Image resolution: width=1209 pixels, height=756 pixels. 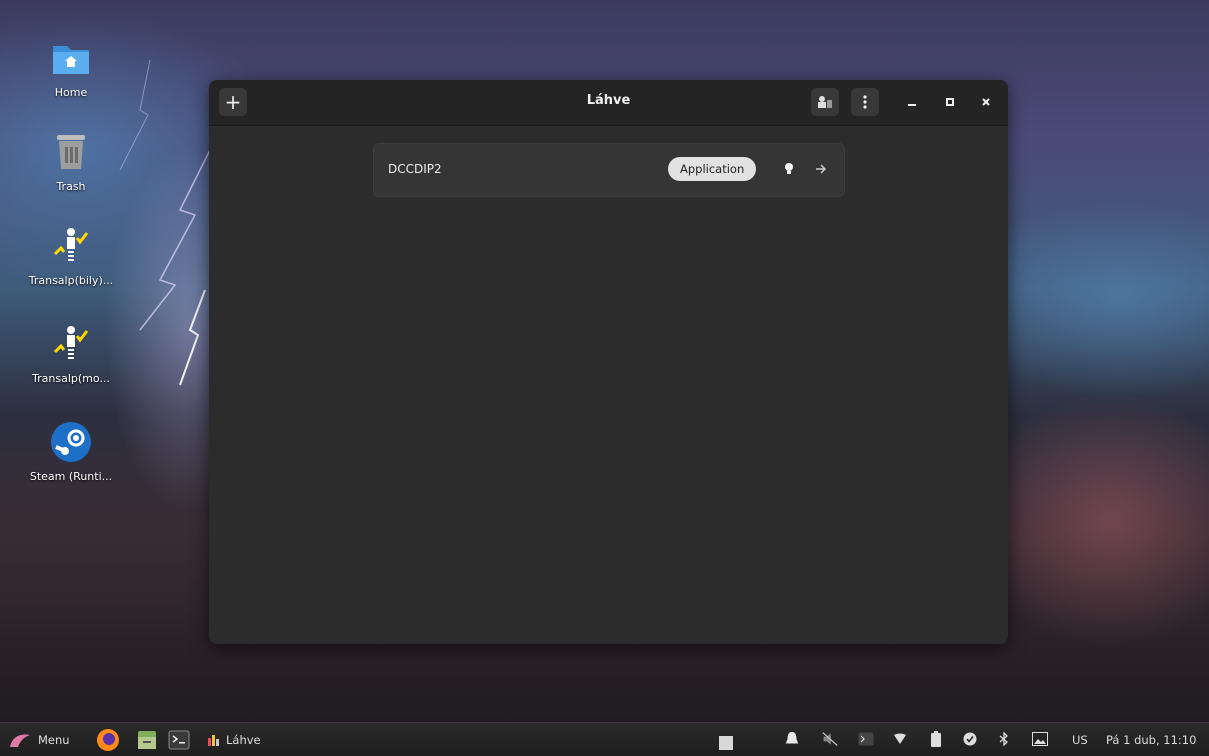 I want to click on notifications-button, so click(x=792, y=739).